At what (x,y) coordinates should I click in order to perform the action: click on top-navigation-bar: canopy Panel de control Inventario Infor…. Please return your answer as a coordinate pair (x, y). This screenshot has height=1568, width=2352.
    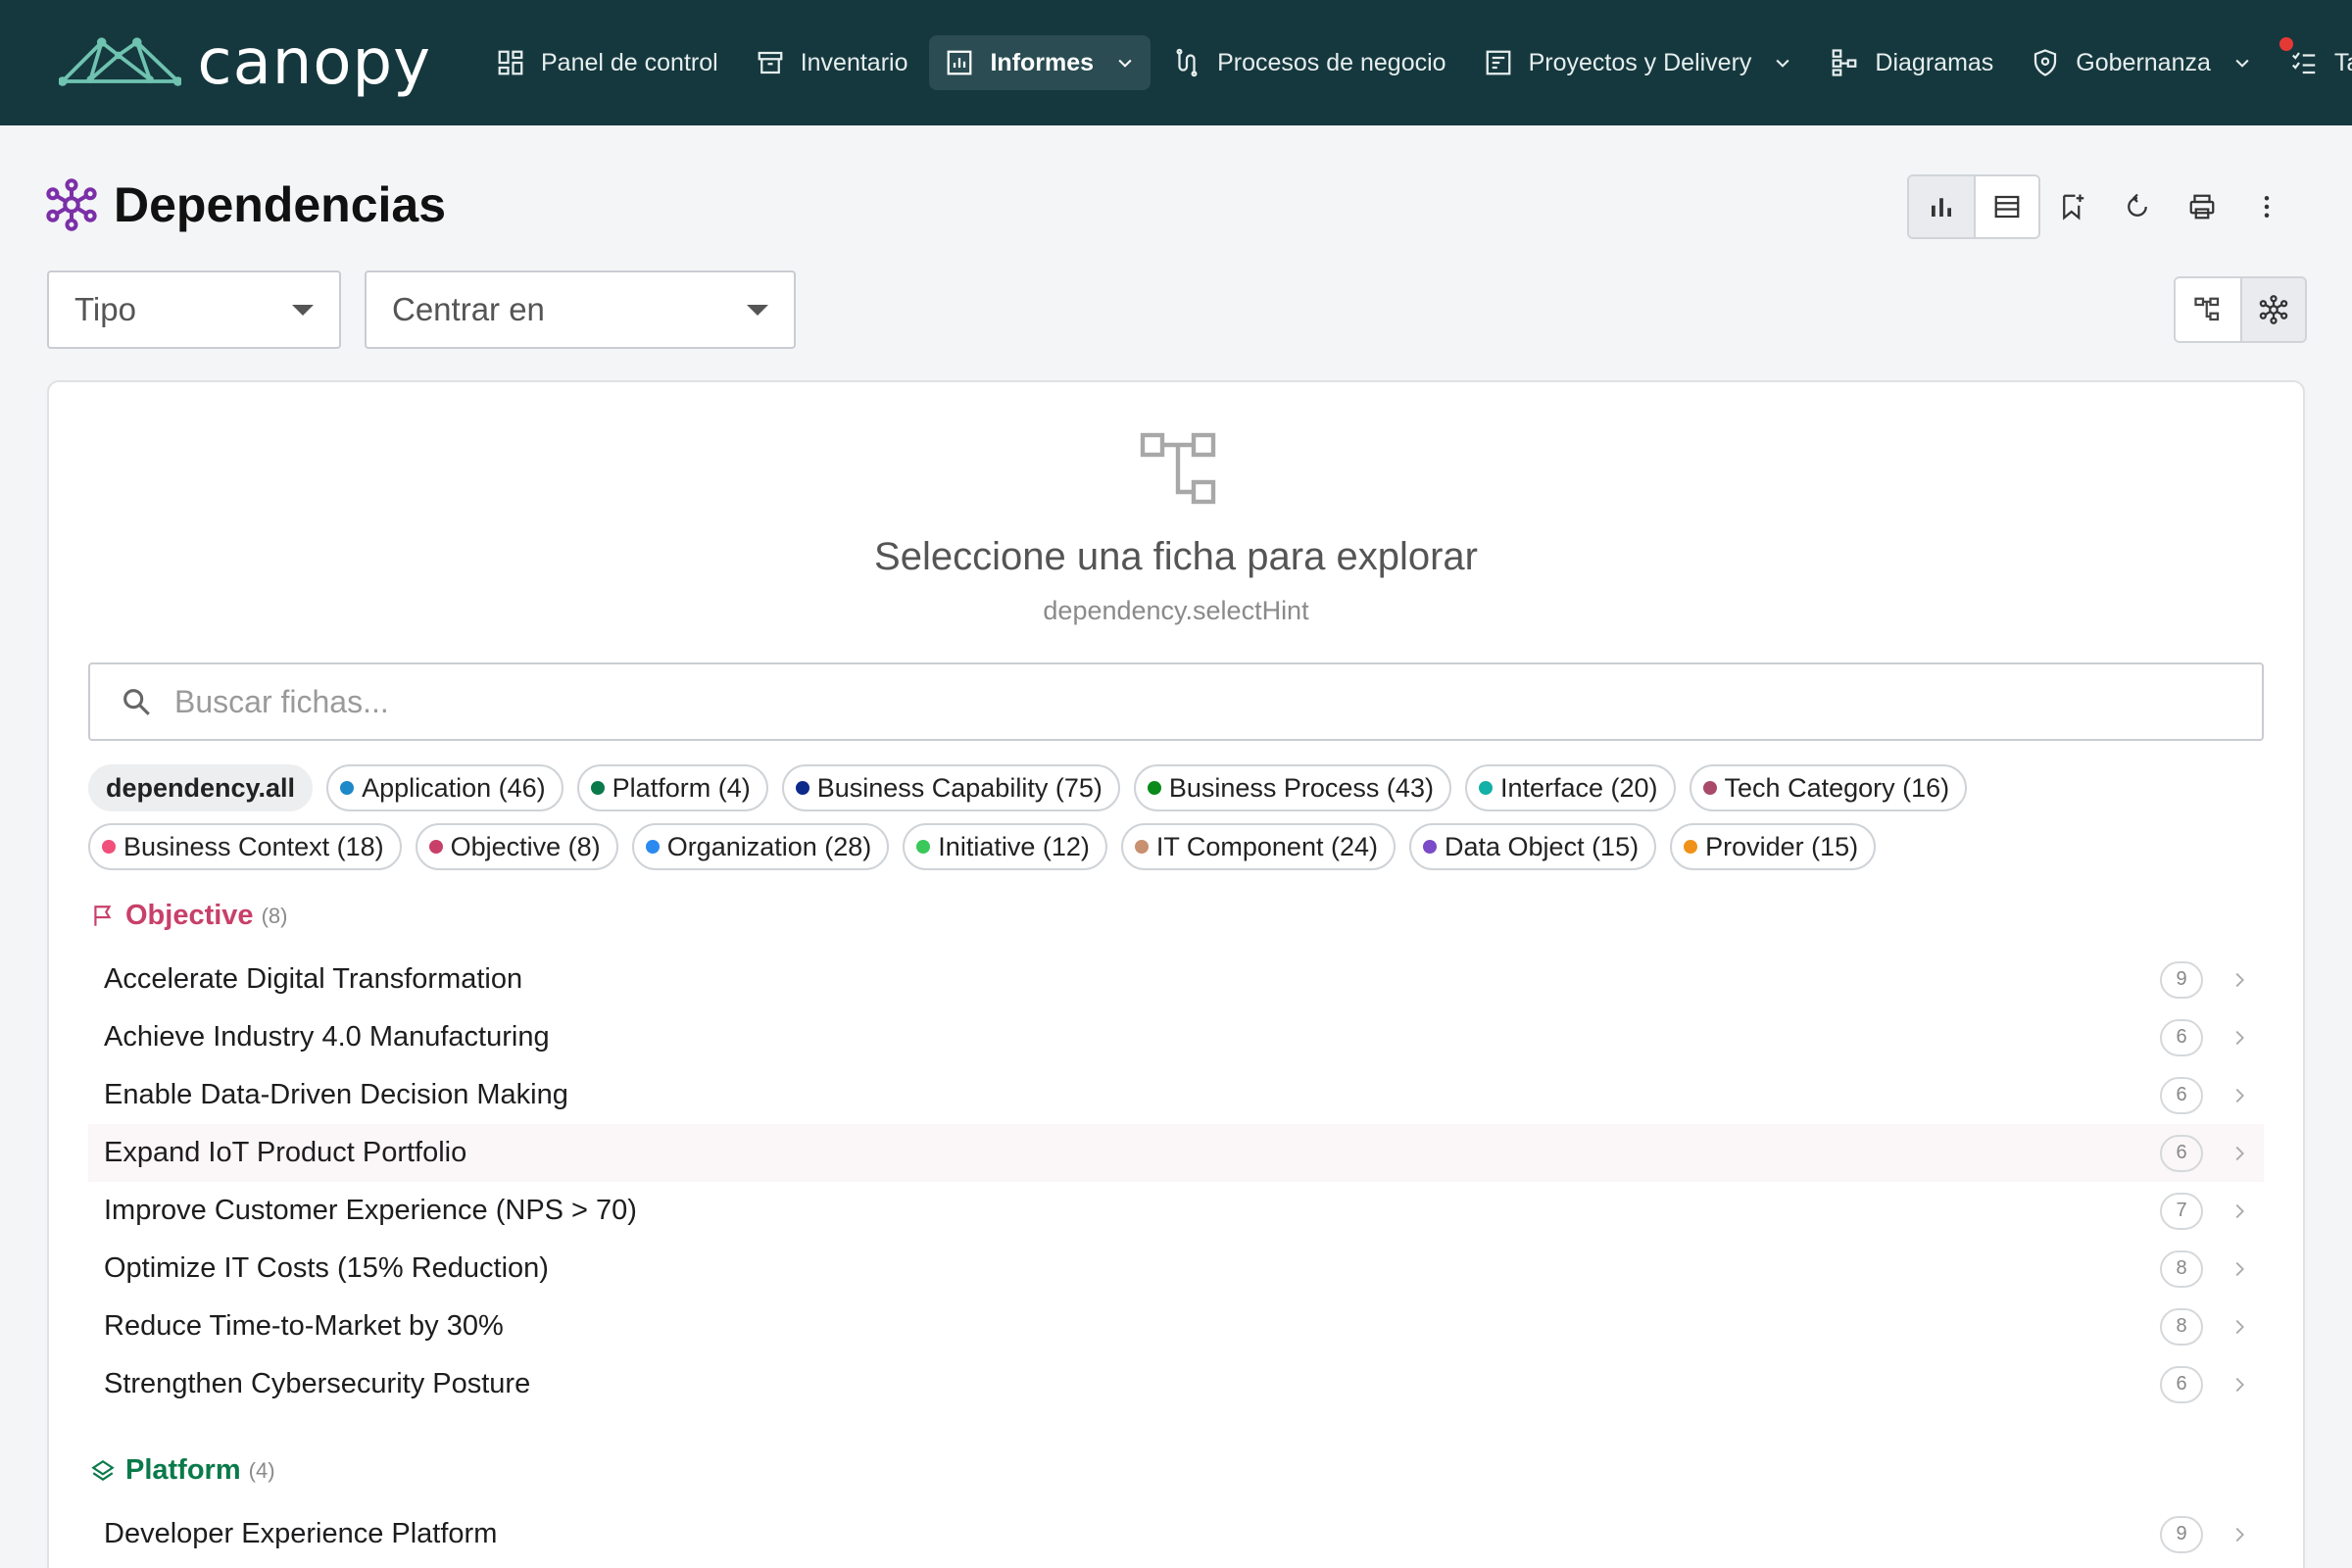
    Looking at the image, I should click on (1176, 62).